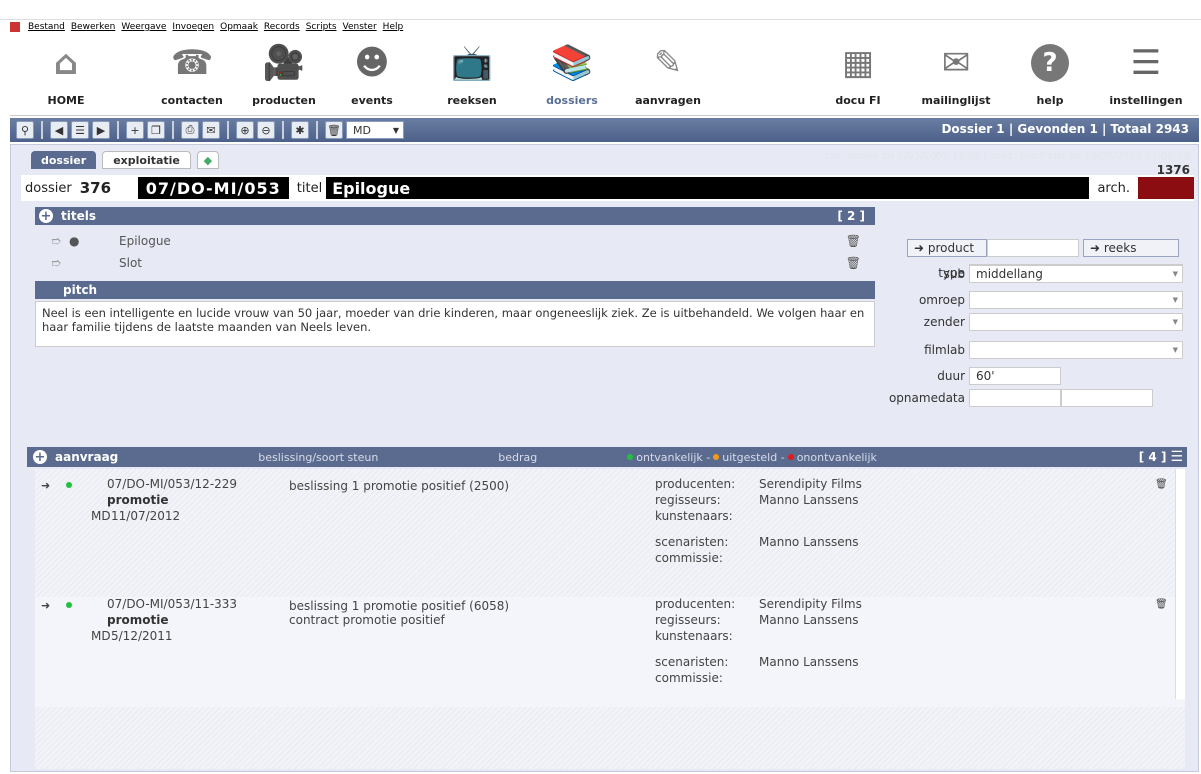  I want to click on settings-list-icon: ☰, so click(1146, 63).